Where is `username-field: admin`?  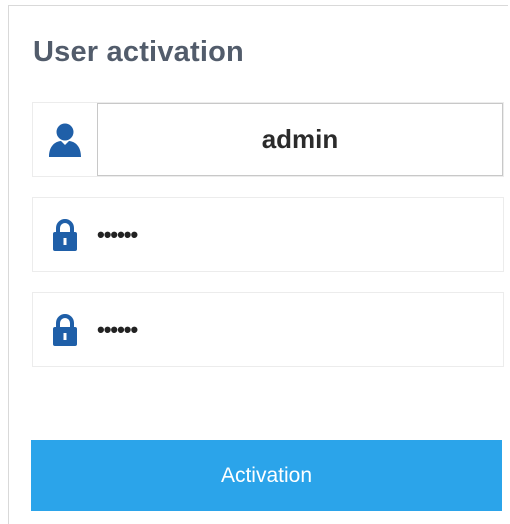
username-field: admin is located at coordinates (268, 139).